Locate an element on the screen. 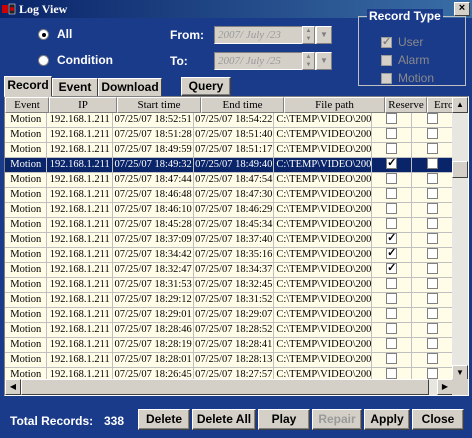  to-date-spinner: ▲ ▼ is located at coordinates (308, 61).